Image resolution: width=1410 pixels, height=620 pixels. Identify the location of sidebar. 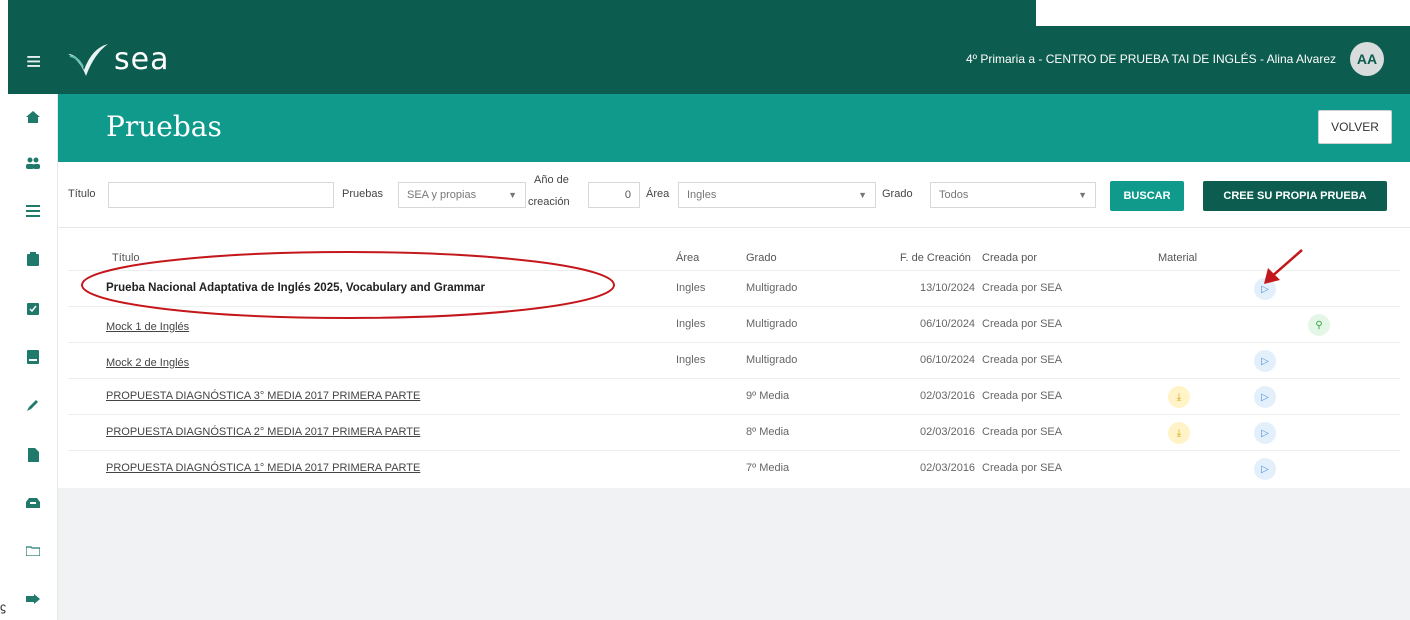
(33, 357).